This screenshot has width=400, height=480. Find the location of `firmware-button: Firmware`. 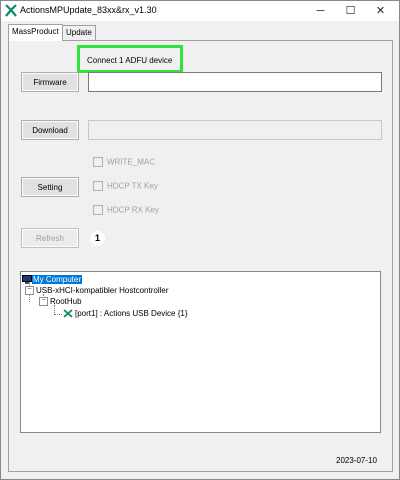

firmware-button: Firmware is located at coordinates (50, 82).